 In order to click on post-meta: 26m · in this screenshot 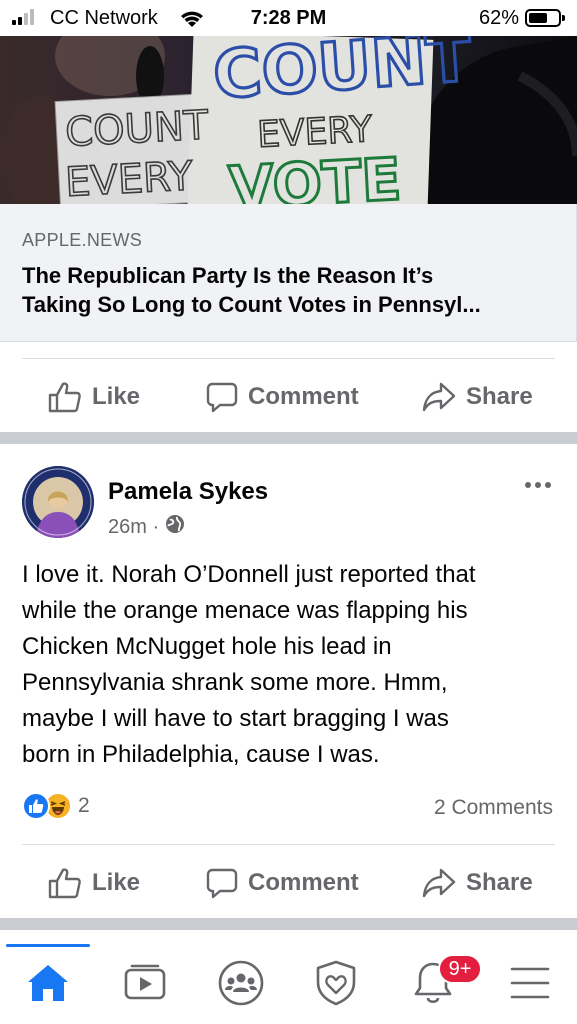, I will do `click(146, 527)`.